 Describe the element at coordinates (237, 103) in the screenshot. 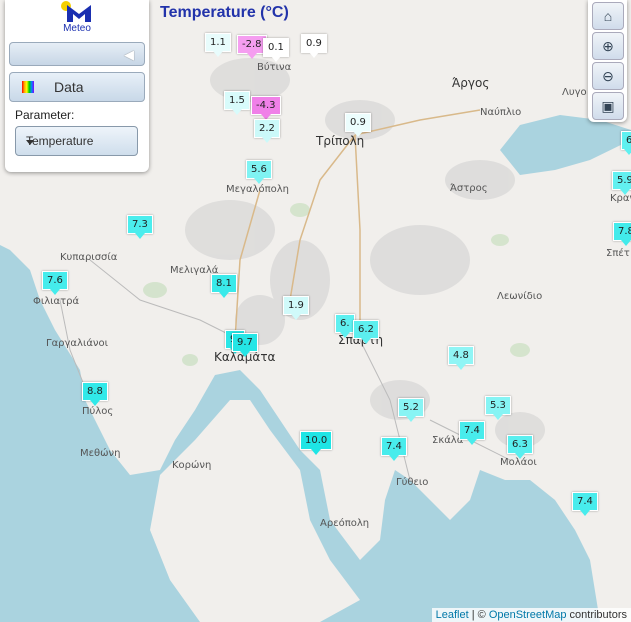

I see `temperature-marker: 1.5` at that location.